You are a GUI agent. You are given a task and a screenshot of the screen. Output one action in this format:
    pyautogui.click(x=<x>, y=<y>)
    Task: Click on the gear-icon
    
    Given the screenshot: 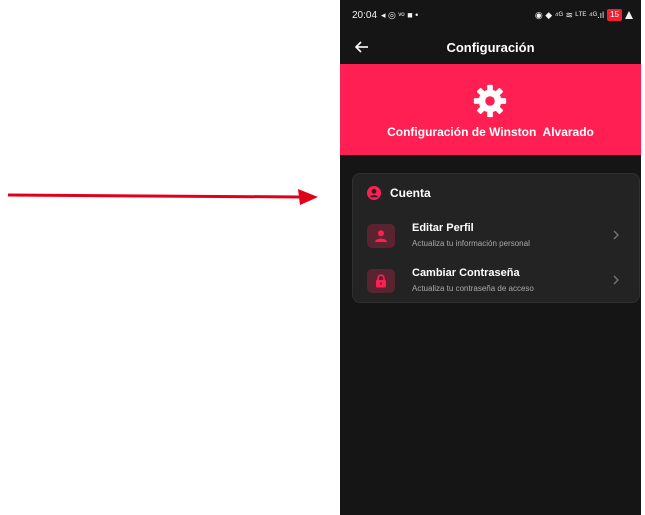 What is the action you would take?
    pyautogui.click(x=490, y=101)
    